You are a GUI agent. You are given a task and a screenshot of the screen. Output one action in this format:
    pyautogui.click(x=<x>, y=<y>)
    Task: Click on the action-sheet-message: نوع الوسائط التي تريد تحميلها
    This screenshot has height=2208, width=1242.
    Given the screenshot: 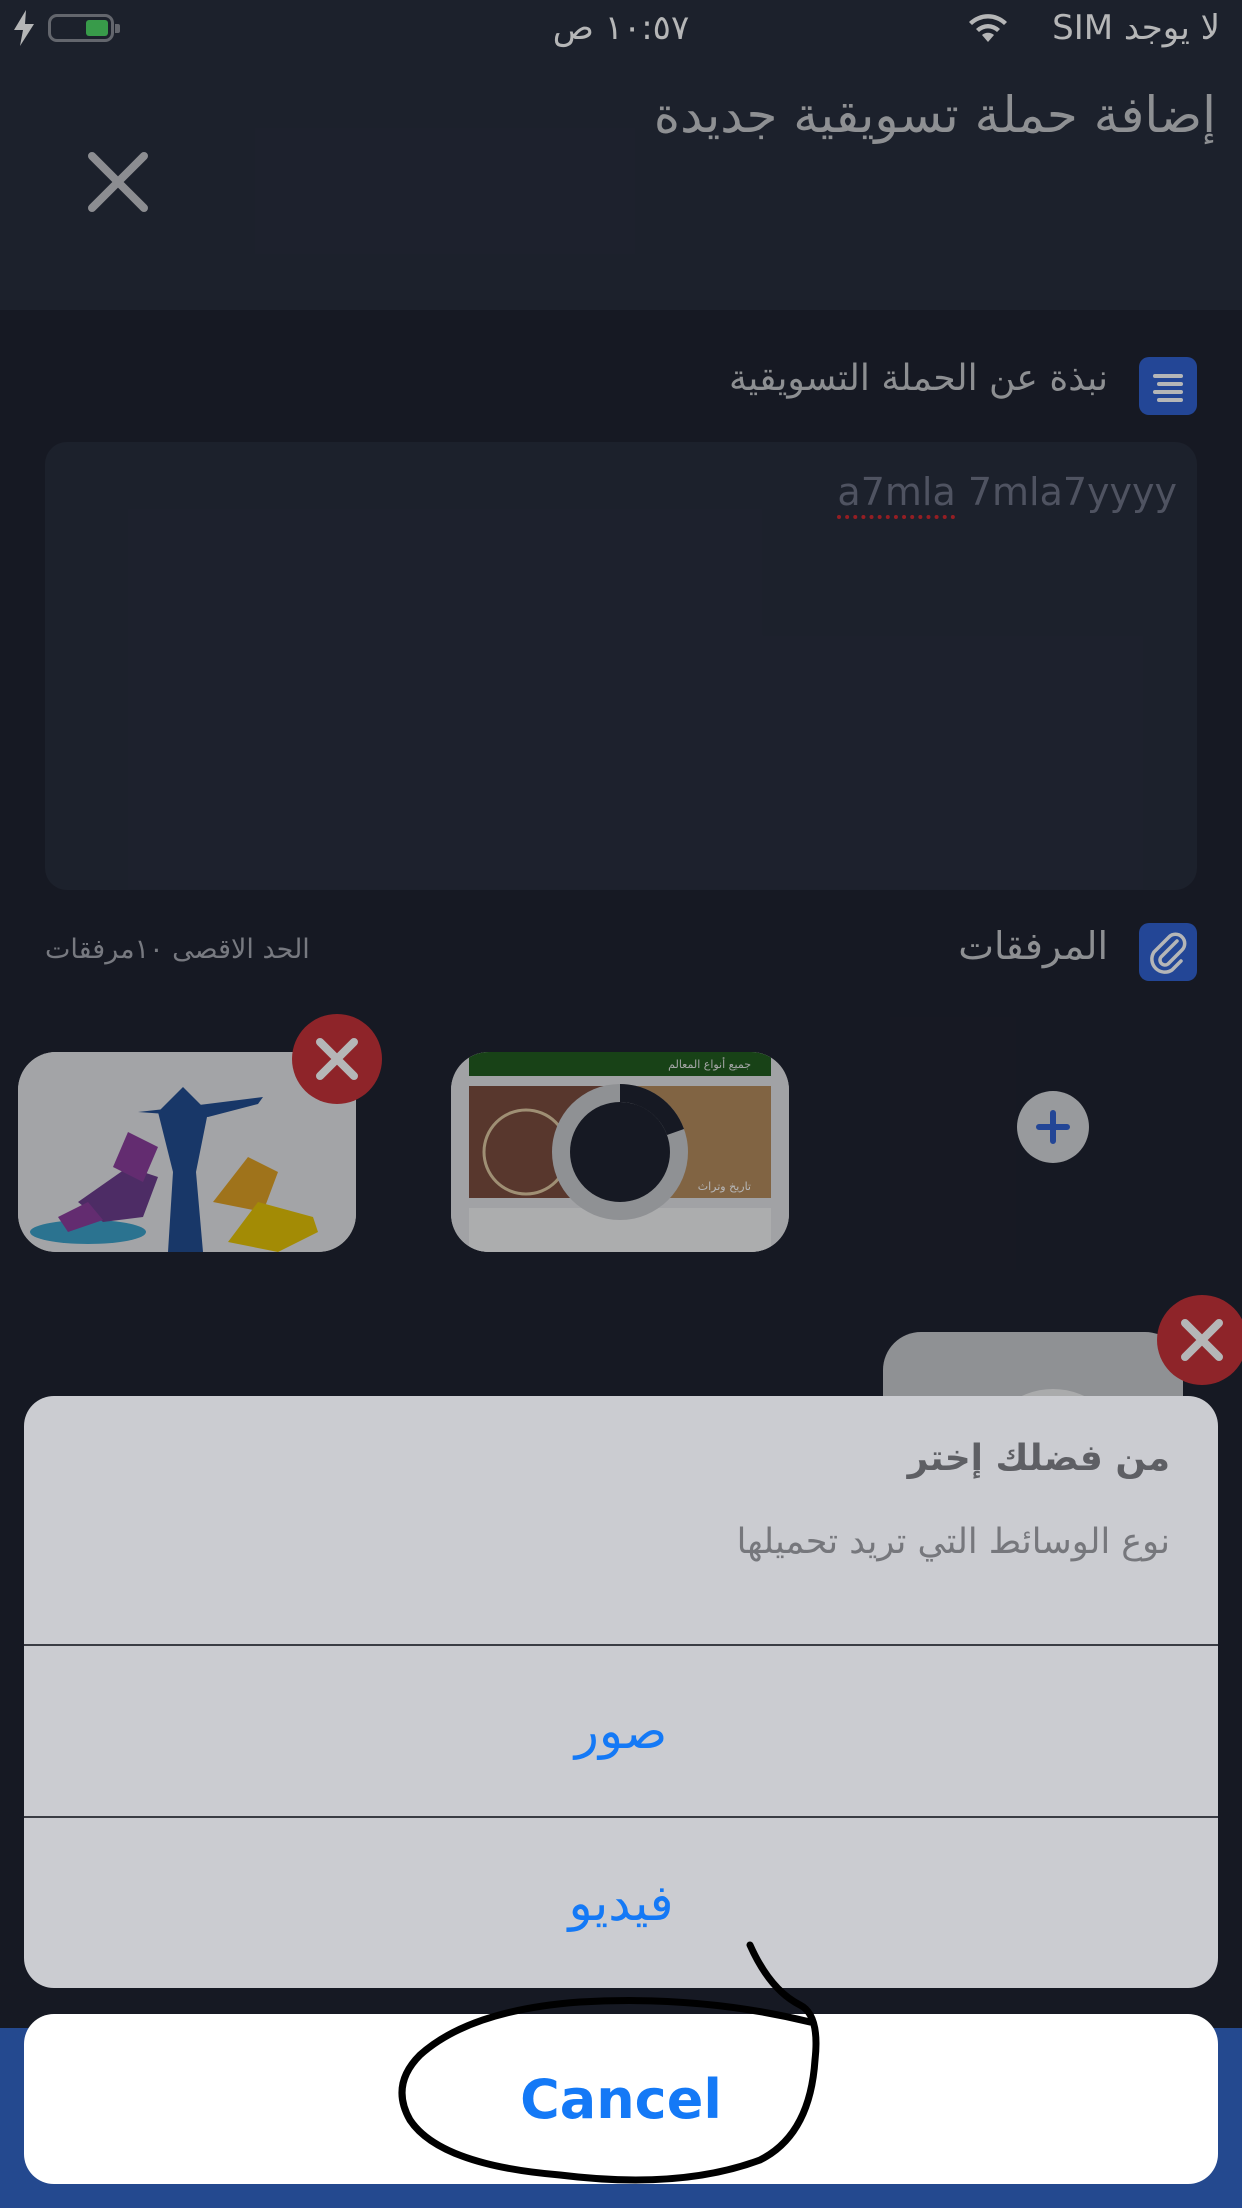 What is the action you would take?
    pyautogui.click(x=953, y=1542)
    